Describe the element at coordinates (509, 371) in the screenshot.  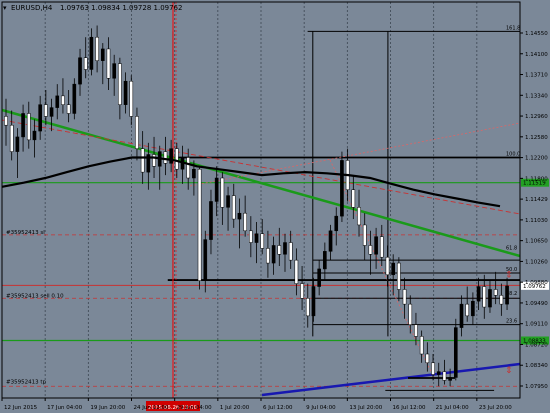
I see `tp-arrow-icon: ⇕` at that location.